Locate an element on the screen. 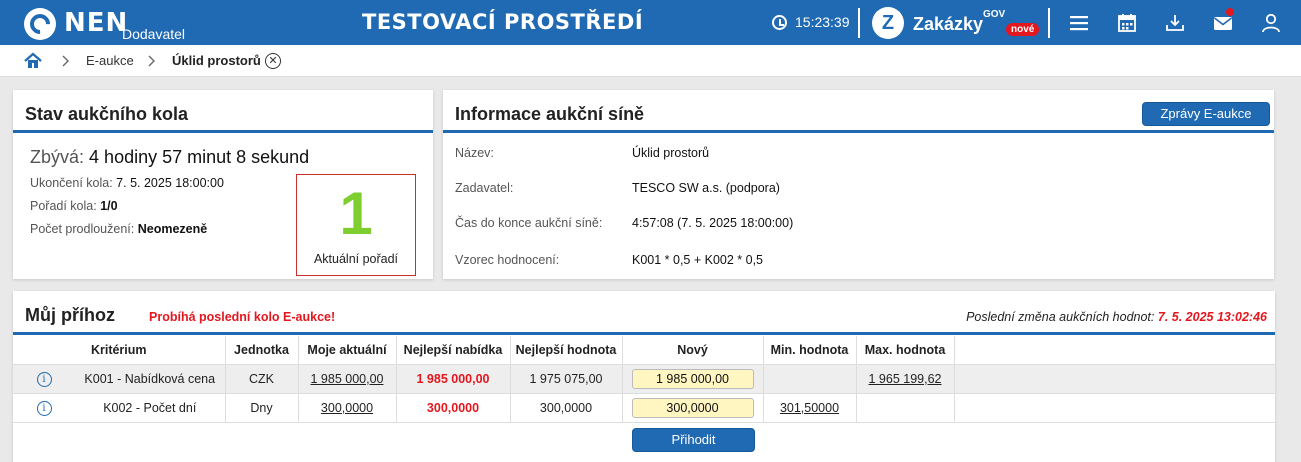  column-header: Jednotka is located at coordinates (262, 350).